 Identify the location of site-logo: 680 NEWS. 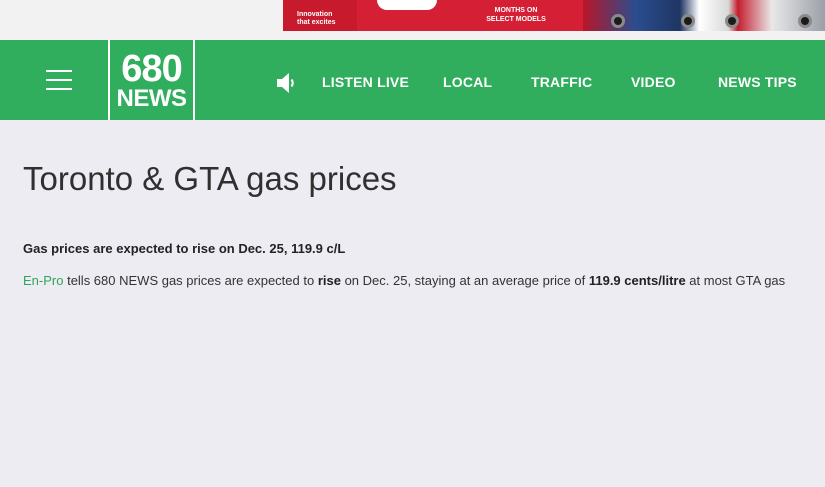
(151, 80).